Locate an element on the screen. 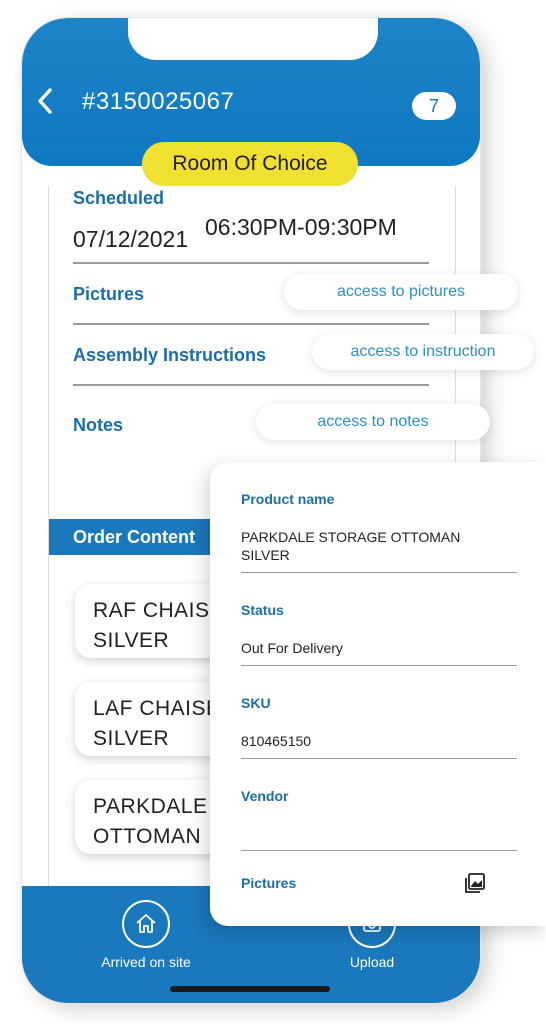  status-label: Status is located at coordinates (262, 610).